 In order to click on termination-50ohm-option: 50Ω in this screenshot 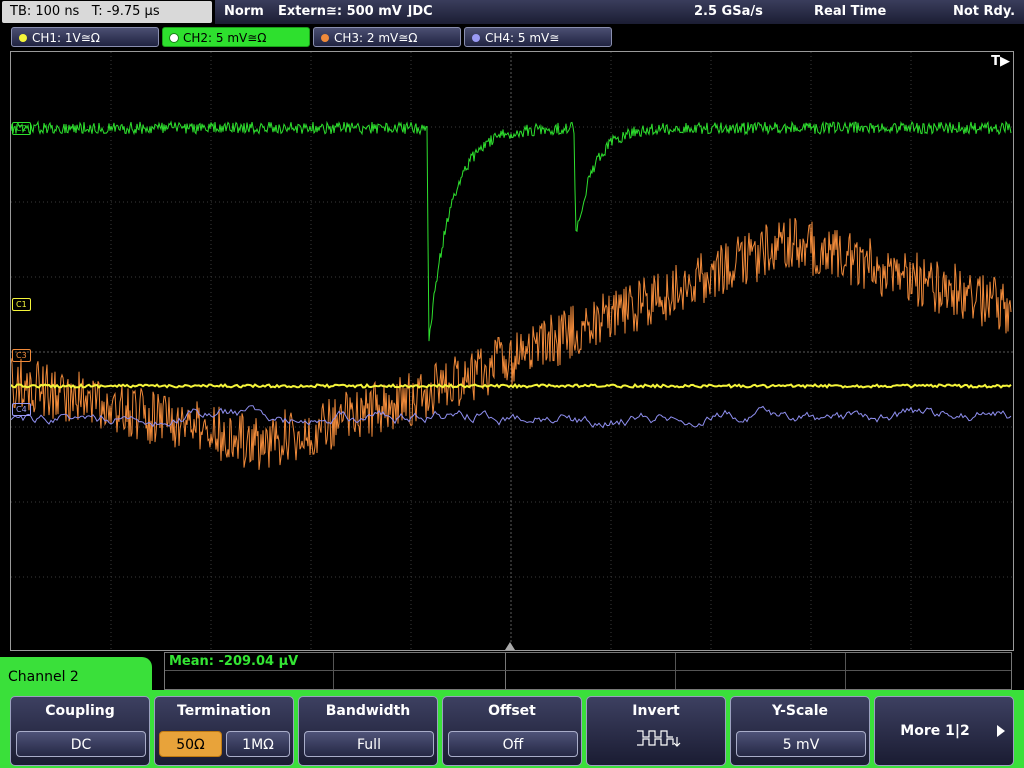, I will do `click(190, 744)`.